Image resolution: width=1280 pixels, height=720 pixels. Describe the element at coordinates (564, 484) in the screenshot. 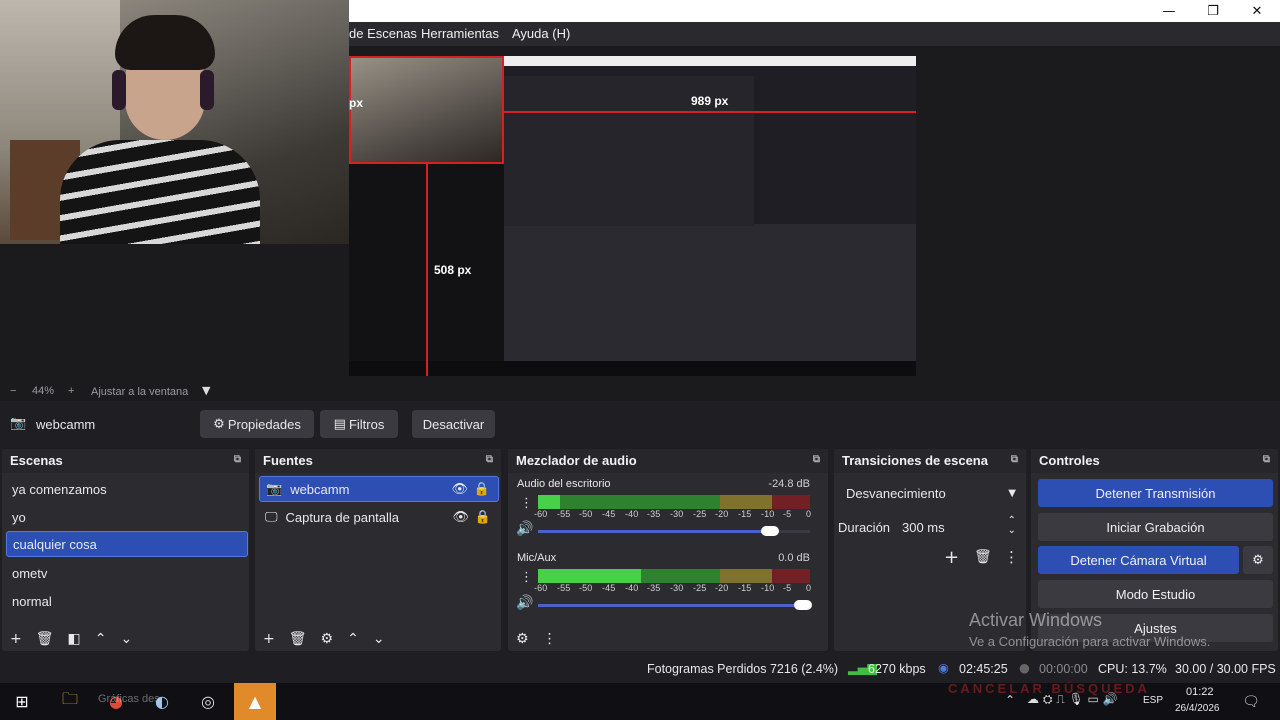

I see `channel-name: Audio del escritorio` at that location.